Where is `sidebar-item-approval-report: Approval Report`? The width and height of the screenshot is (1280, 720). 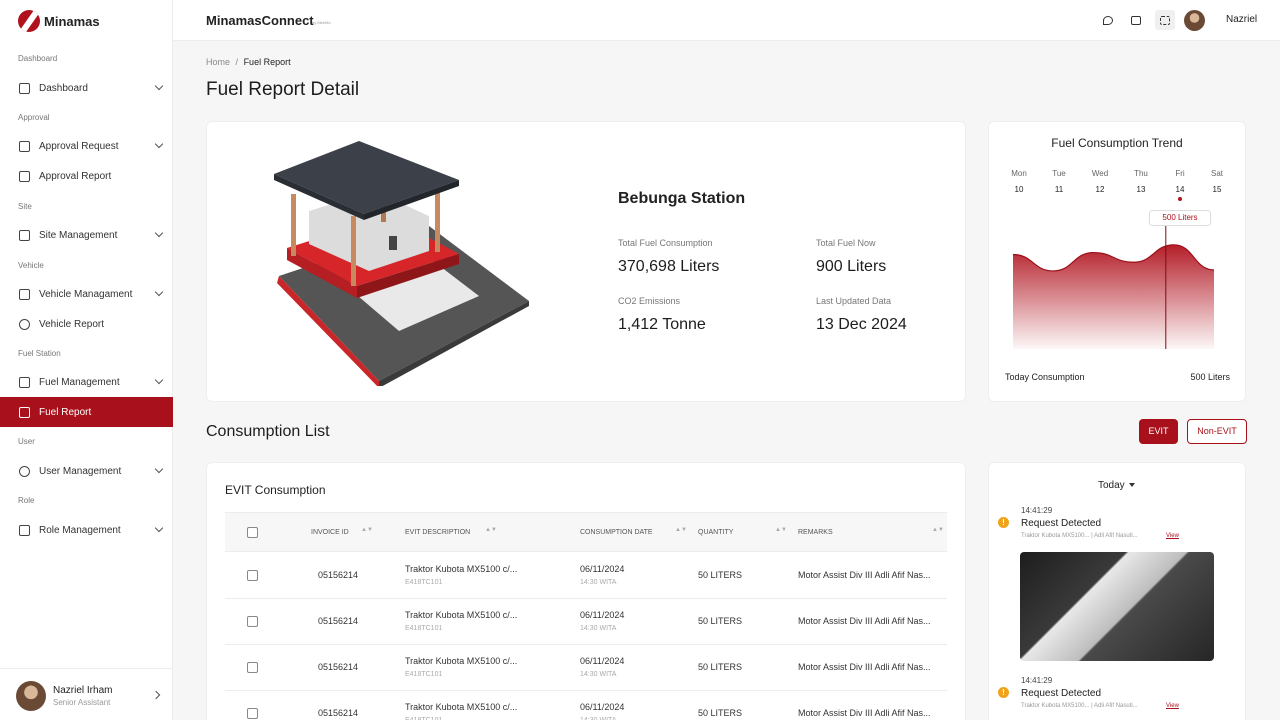 sidebar-item-approval-report: Approval Report is located at coordinates (86, 176).